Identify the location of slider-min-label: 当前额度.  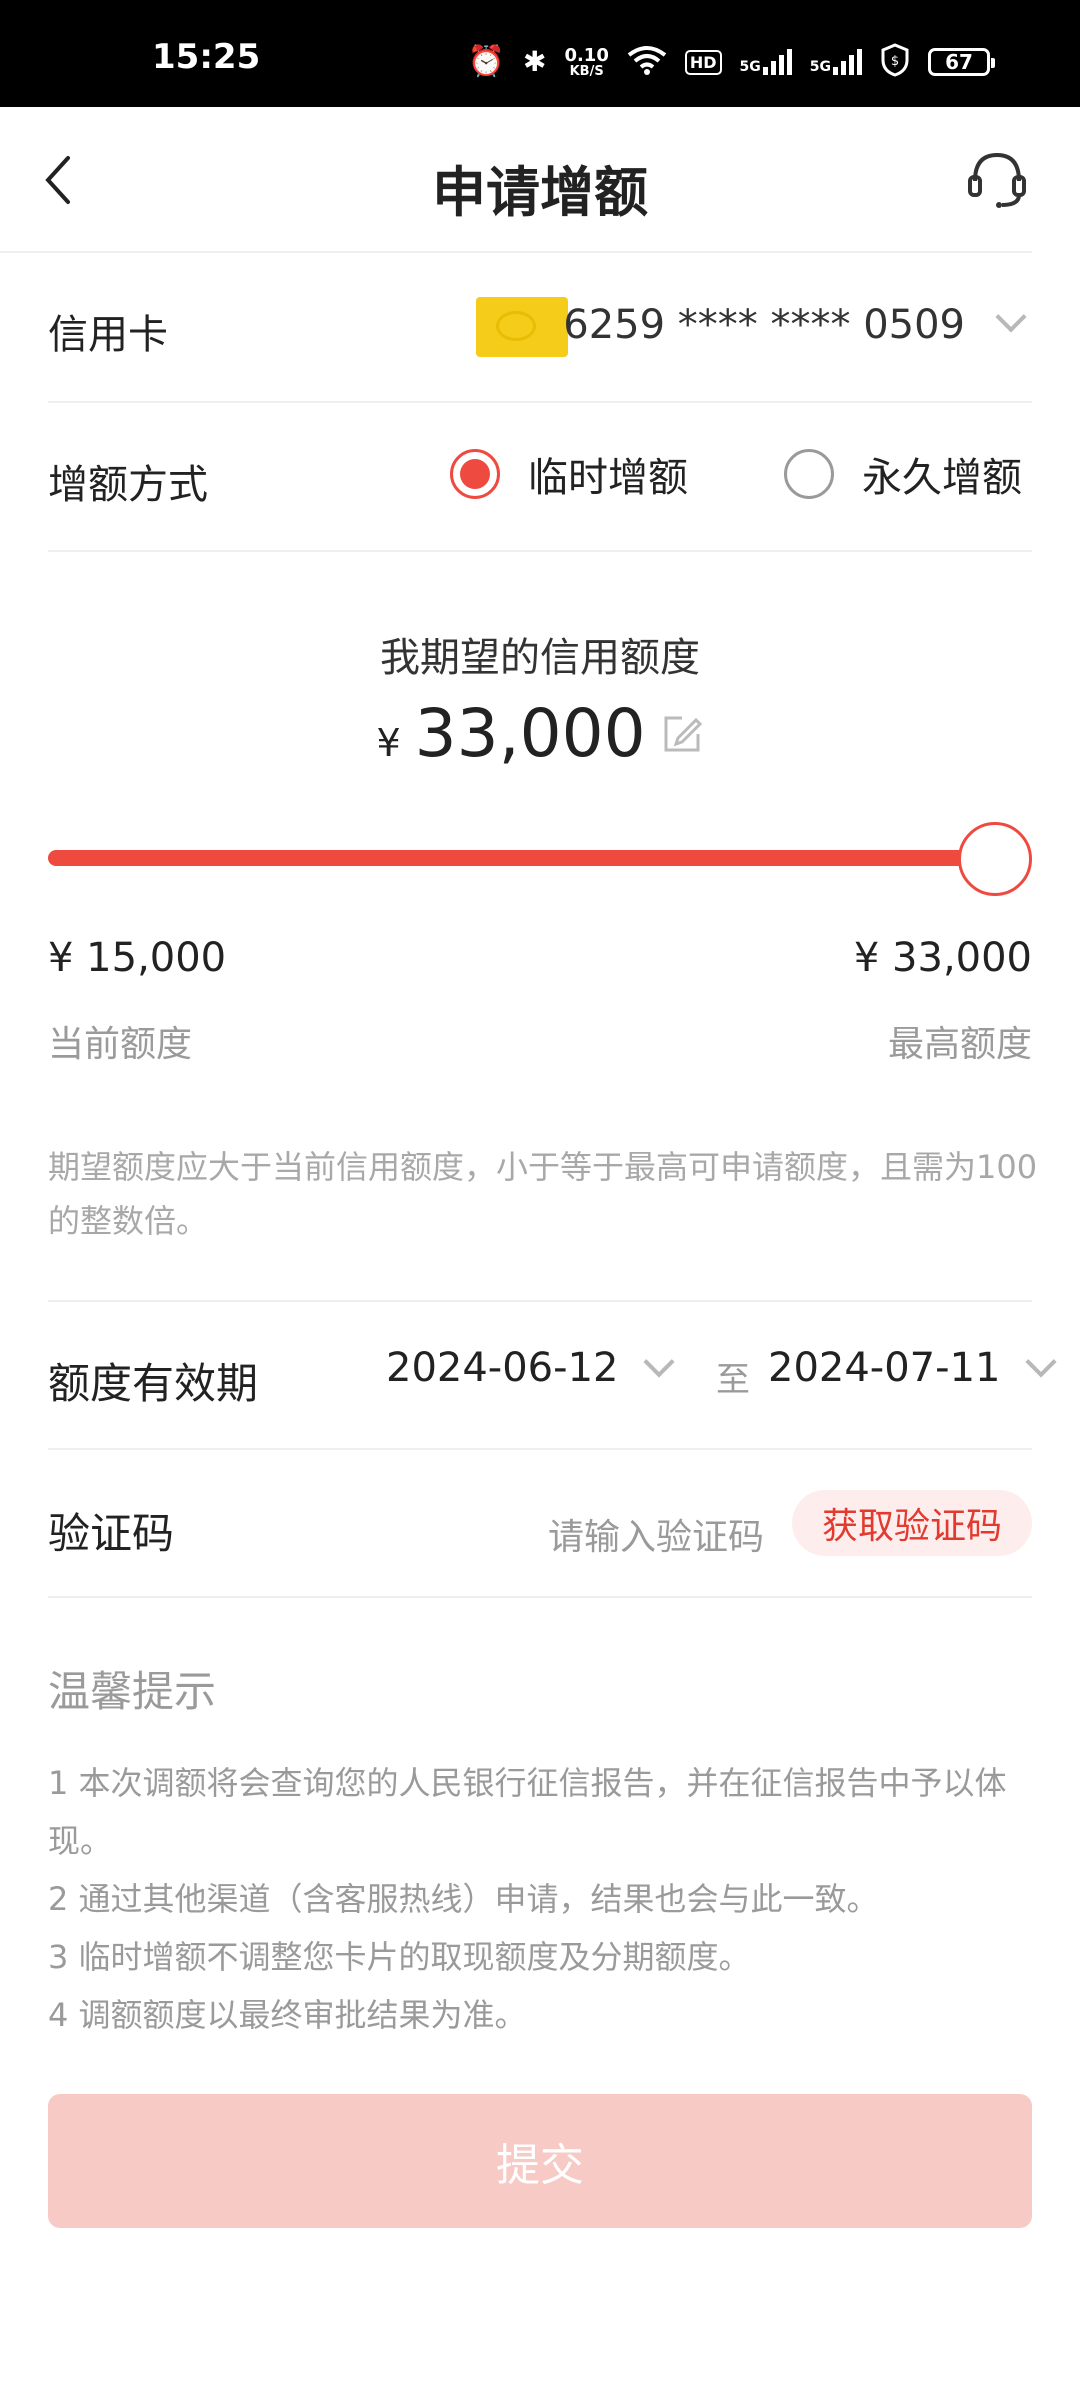
(120, 1044).